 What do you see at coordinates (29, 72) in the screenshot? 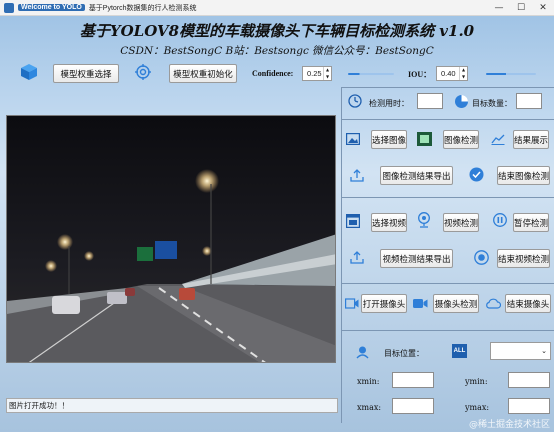
I see `cube-icon` at bounding box center [29, 72].